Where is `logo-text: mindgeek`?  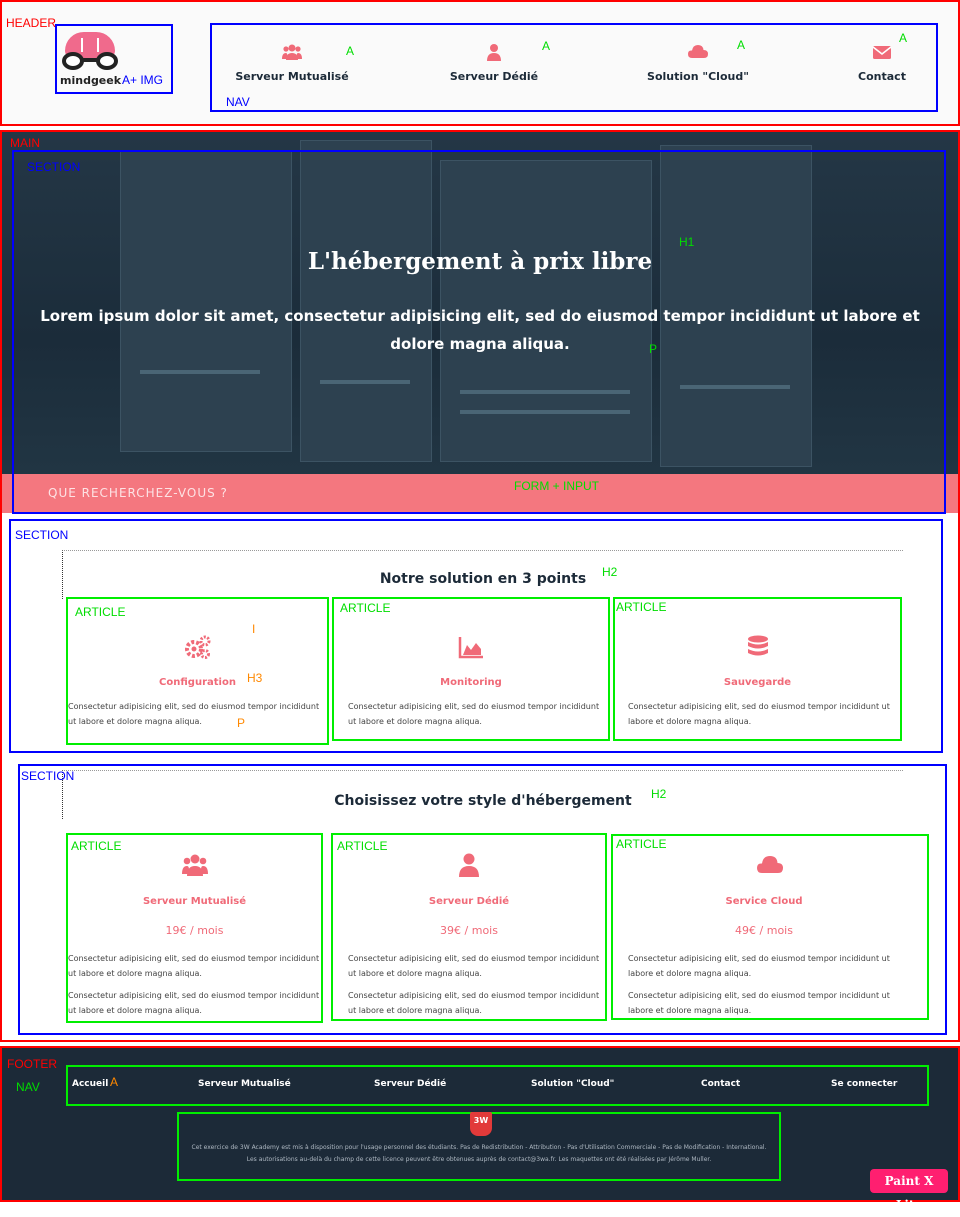
logo-text: mindgeek is located at coordinates (91, 80).